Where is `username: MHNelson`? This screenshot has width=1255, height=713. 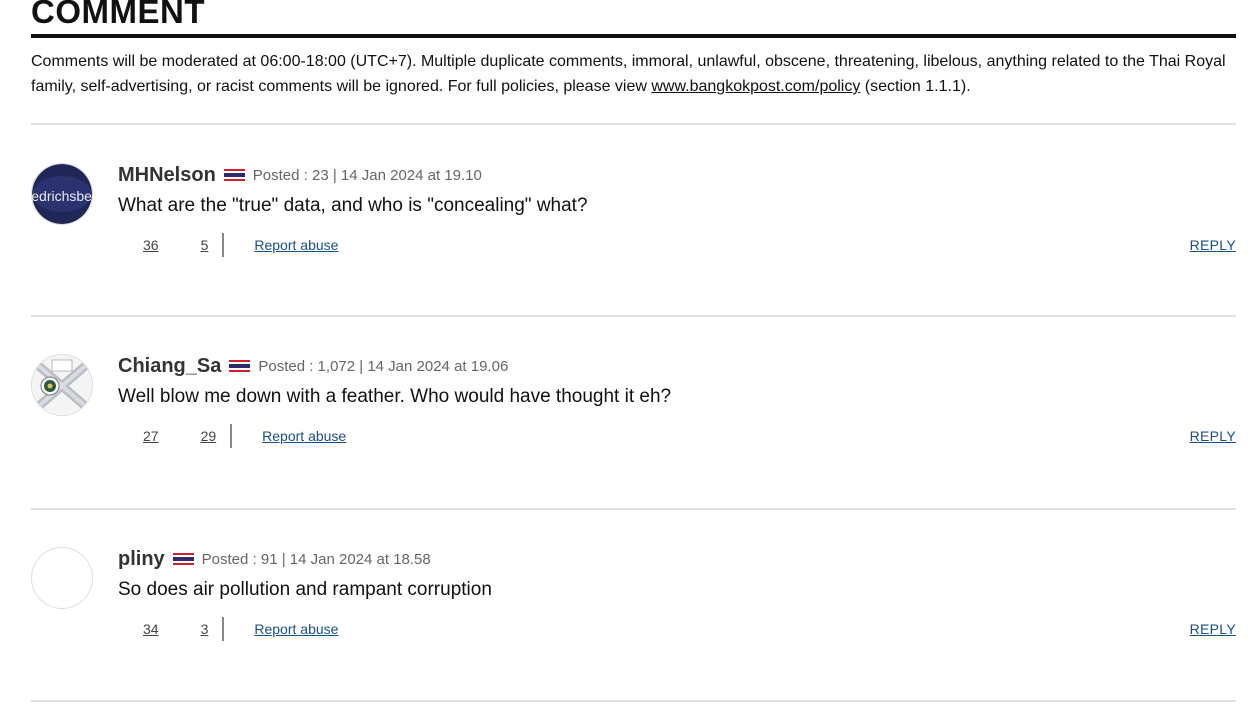
username: MHNelson is located at coordinates (167, 175).